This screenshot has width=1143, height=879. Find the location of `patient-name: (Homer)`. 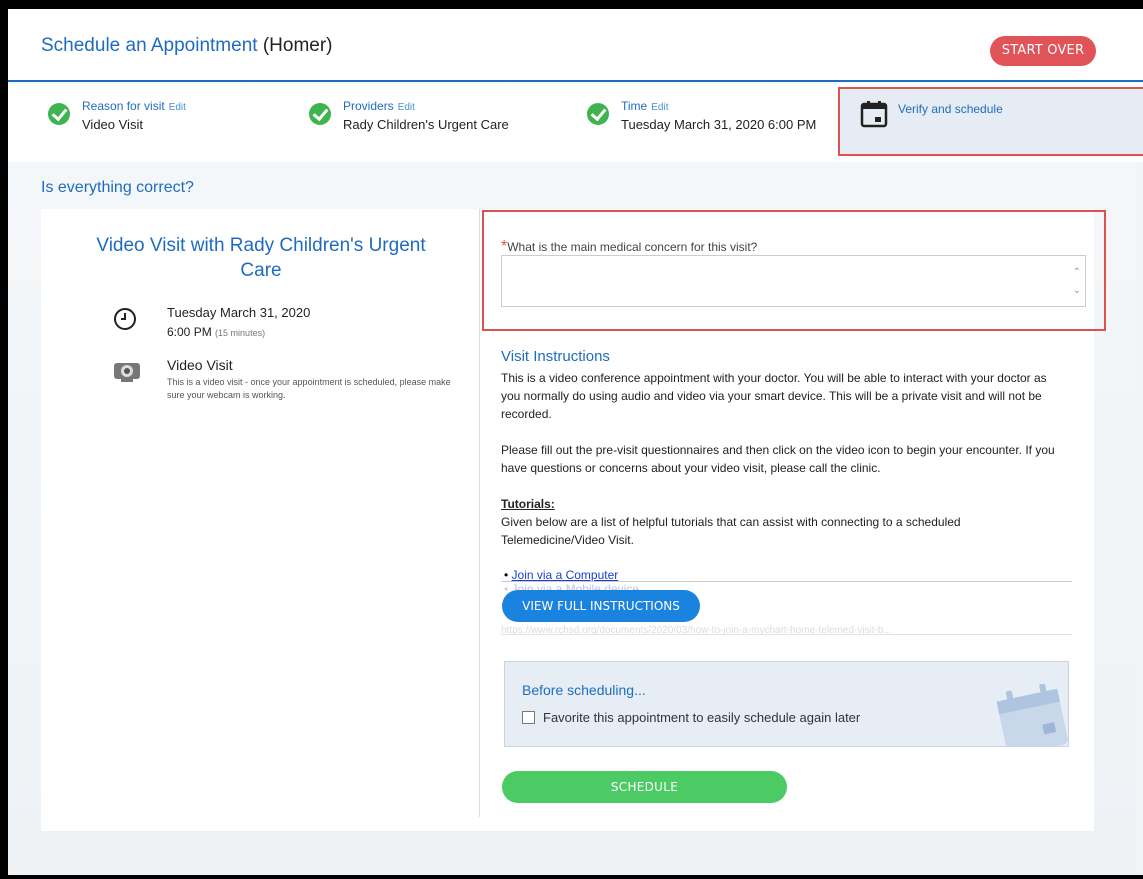

patient-name: (Homer) is located at coordinates (297, 45).